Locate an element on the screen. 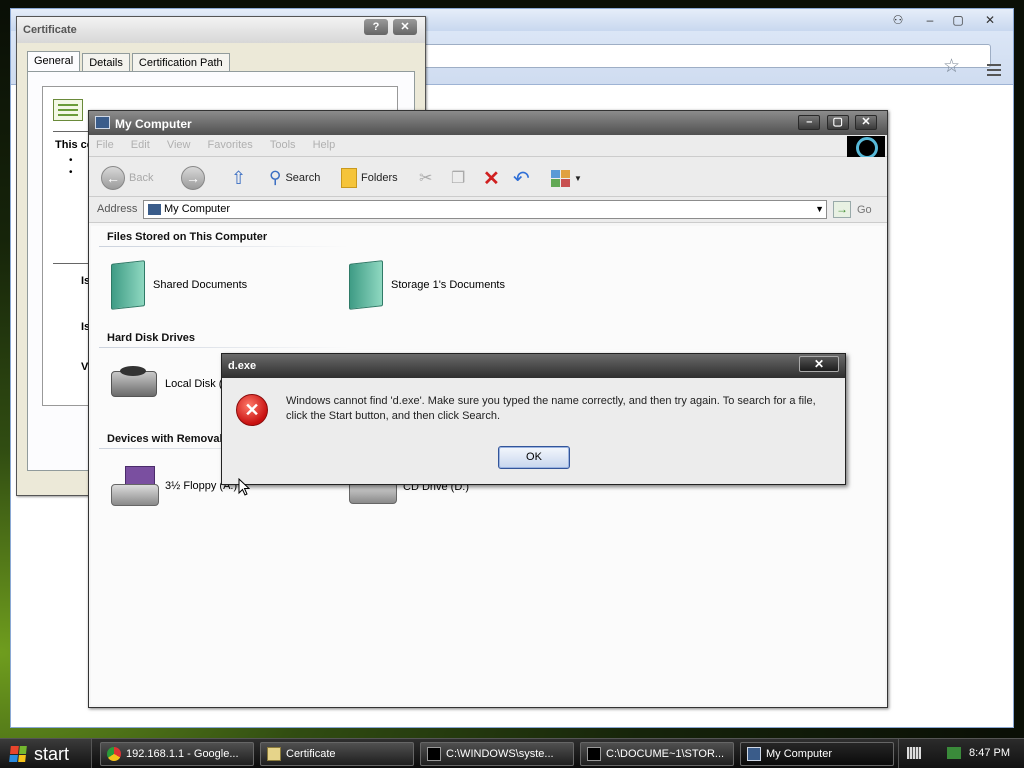 The width and height of the screenshot is (1024, 768). copy-icon: ❐ is located at coordinates (458, 178).